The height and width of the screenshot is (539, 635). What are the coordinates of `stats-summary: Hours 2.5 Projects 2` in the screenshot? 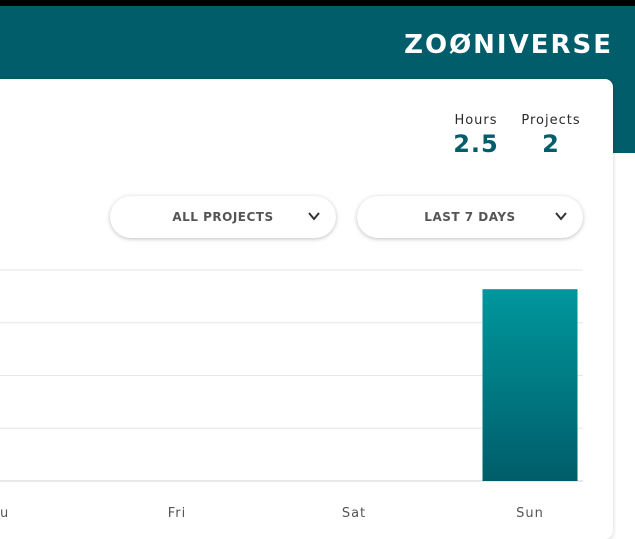 It's located at (520, 141).